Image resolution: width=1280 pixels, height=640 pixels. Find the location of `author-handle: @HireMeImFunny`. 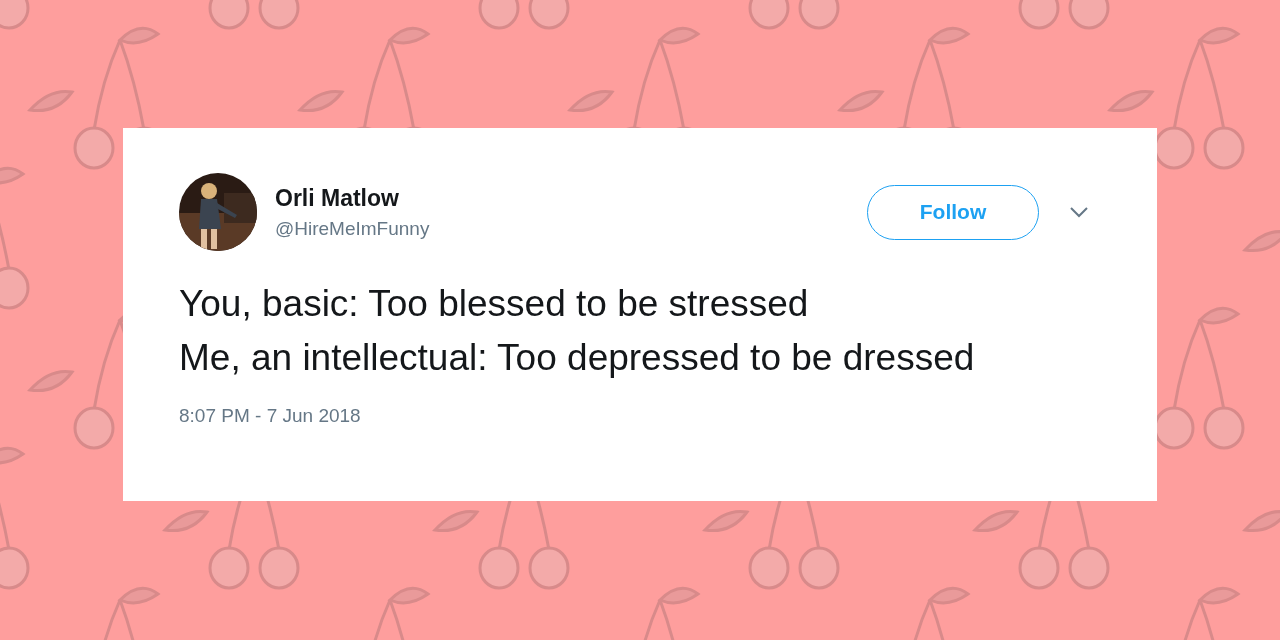

author-handle: @HireMeImFunny is located at coordinates (353, 228).